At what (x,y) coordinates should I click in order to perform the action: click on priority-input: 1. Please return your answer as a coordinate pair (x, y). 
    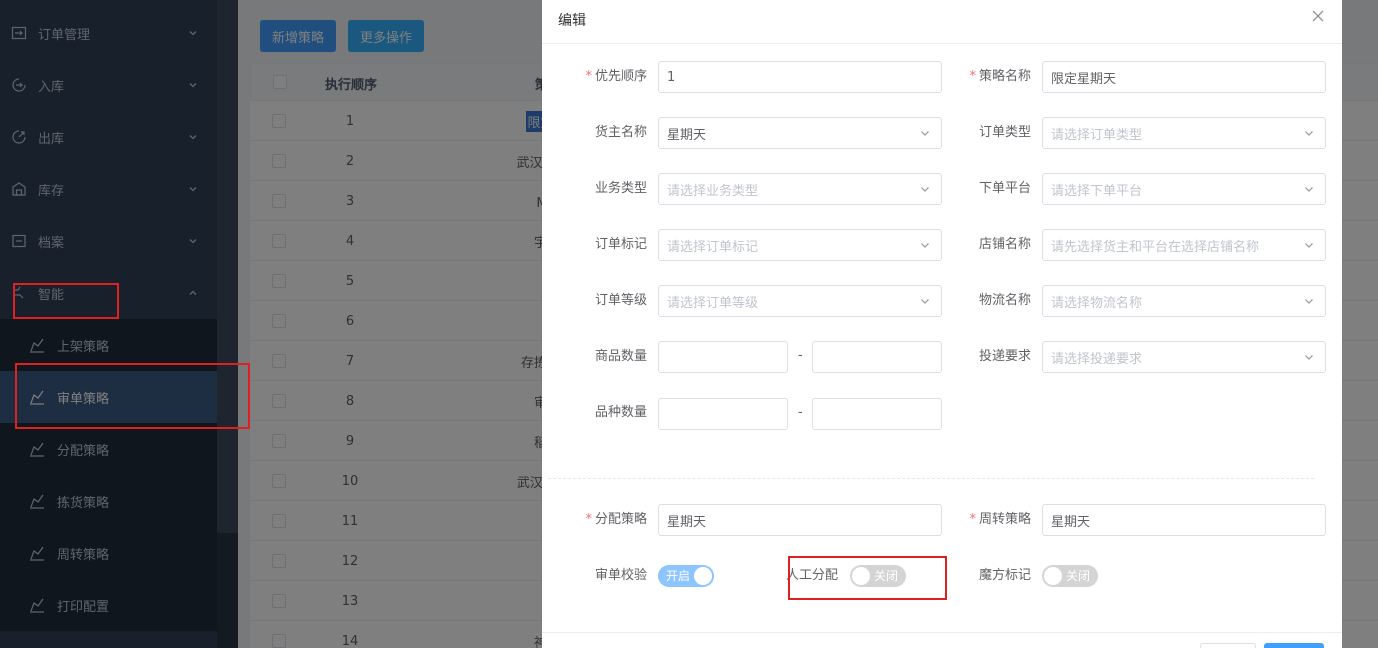
    Looking at the image, I should click on (800, 77).